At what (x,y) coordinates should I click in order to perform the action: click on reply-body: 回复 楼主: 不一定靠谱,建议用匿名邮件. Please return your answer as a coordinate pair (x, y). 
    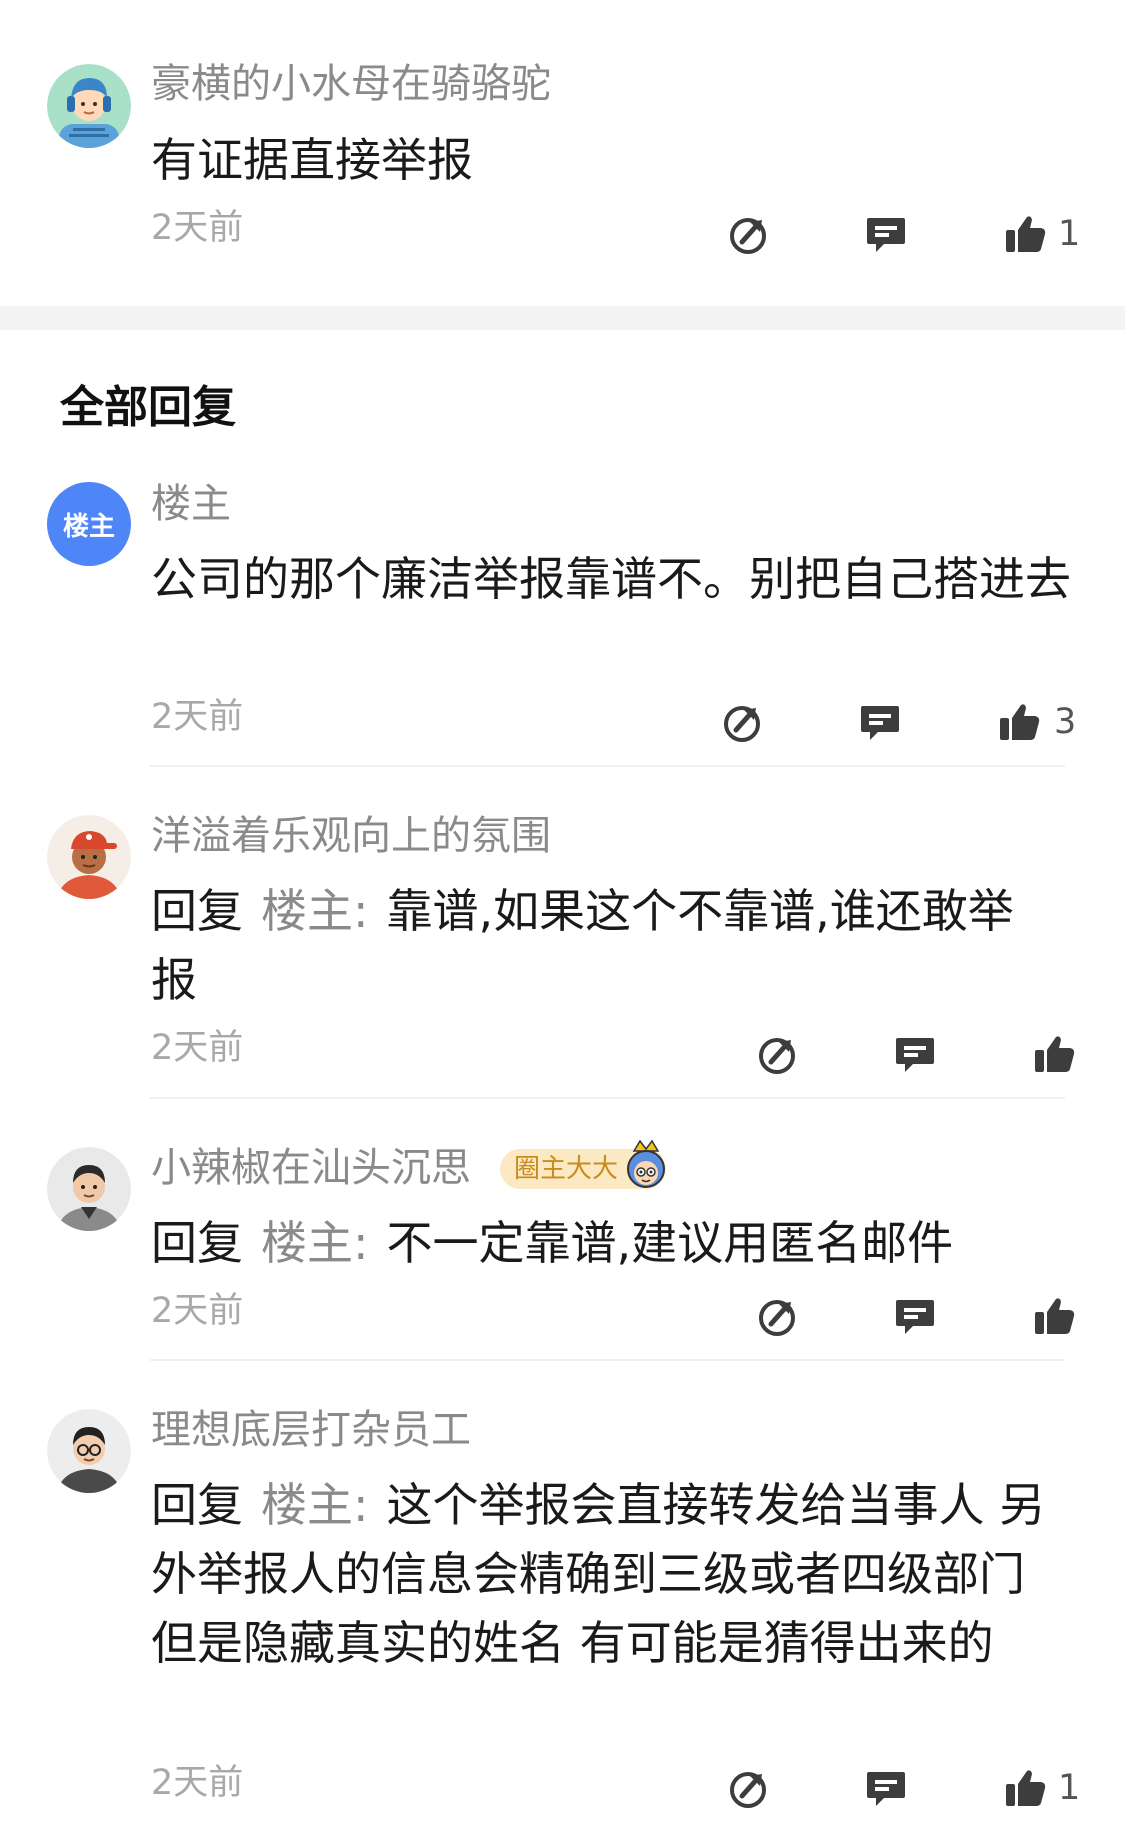
    Looking at the image, I should click on (611, 1243).